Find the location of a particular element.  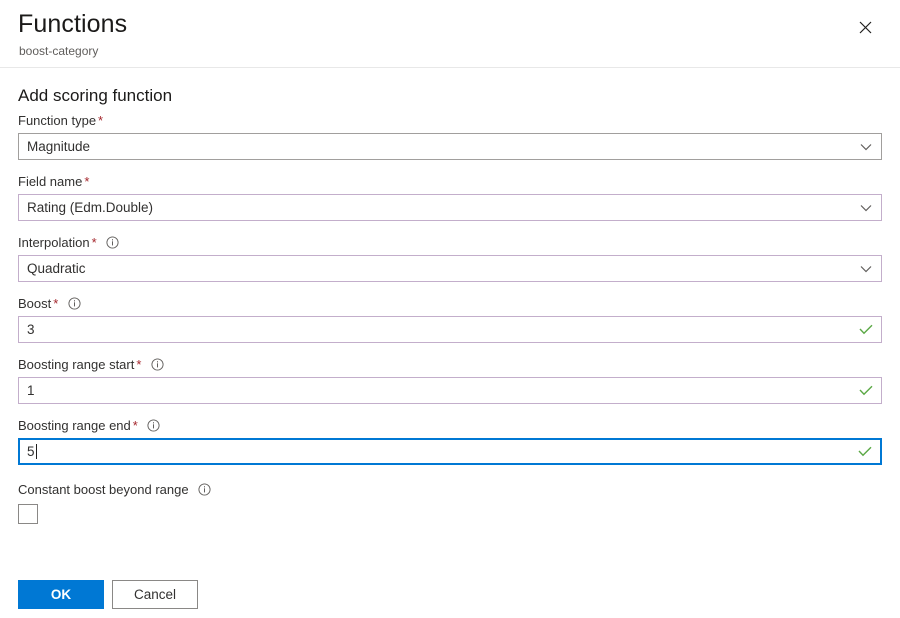

dropdown-field-name-value: Rating (Edm.Double) is located at coordinates (90, 207).